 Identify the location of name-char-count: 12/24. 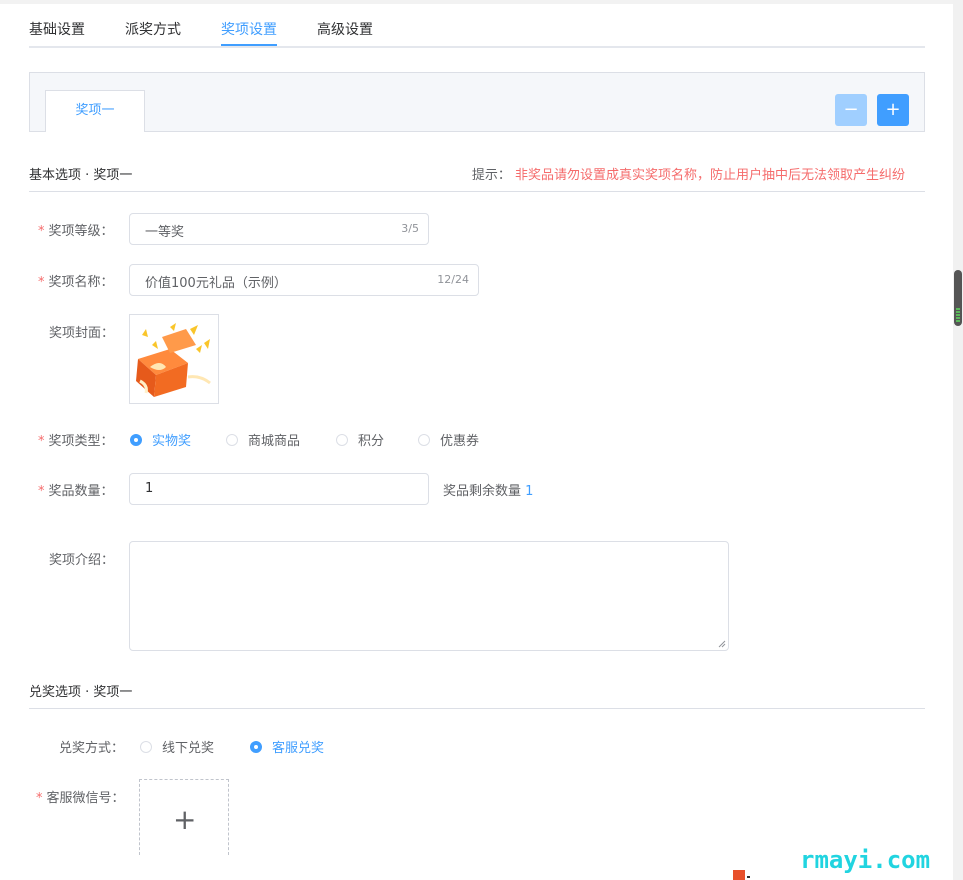
(453, 279).